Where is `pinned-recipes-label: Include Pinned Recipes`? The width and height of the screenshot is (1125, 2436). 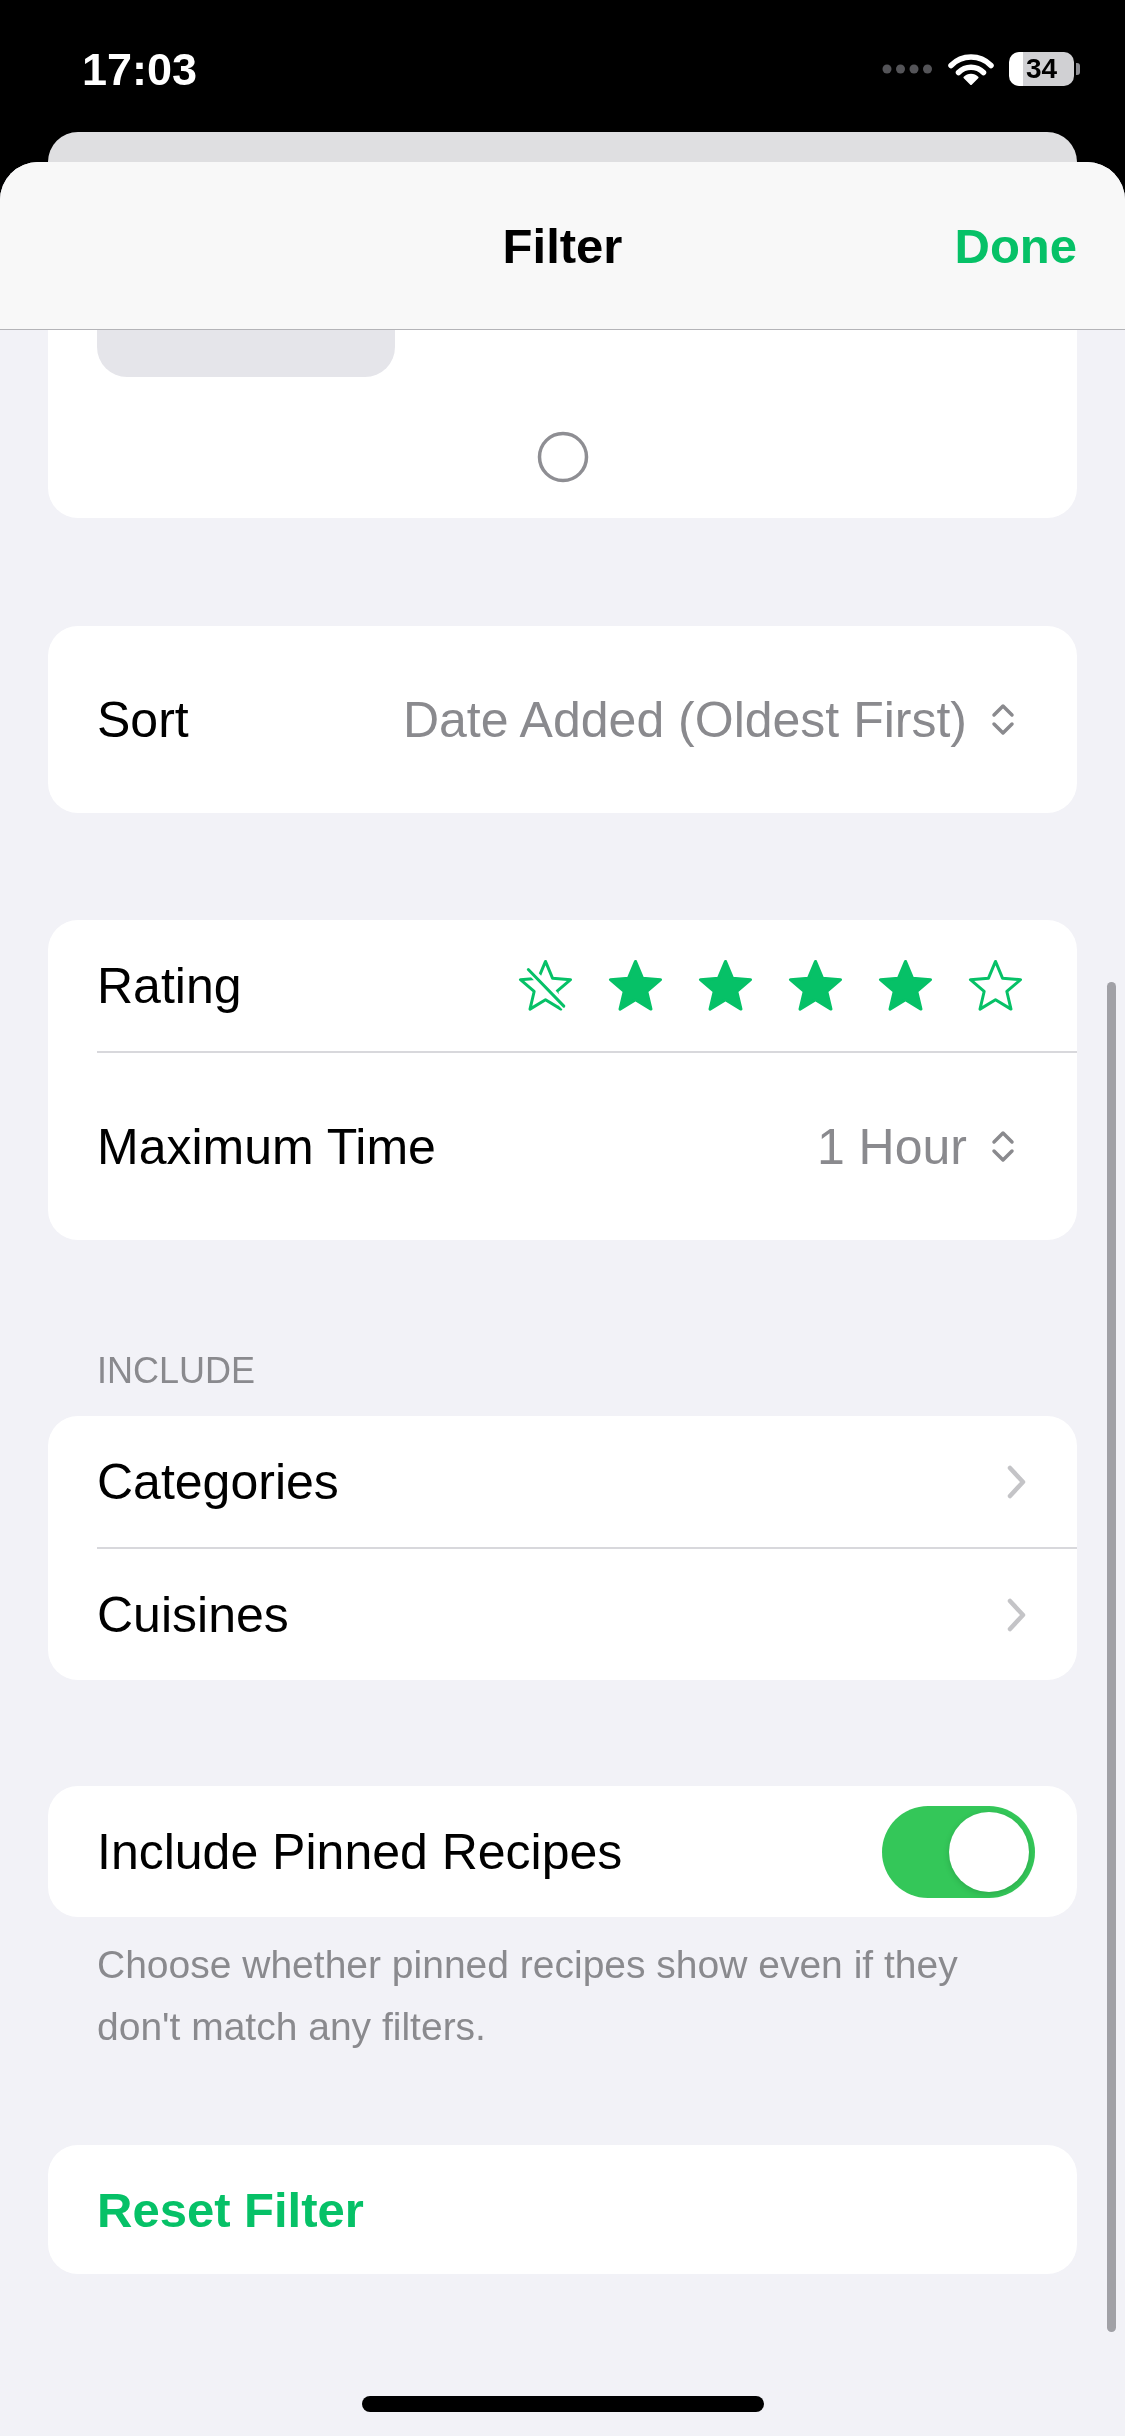 pinned-recipes-label: Include Pinned Recipes is located at coordinates (360, 1851).